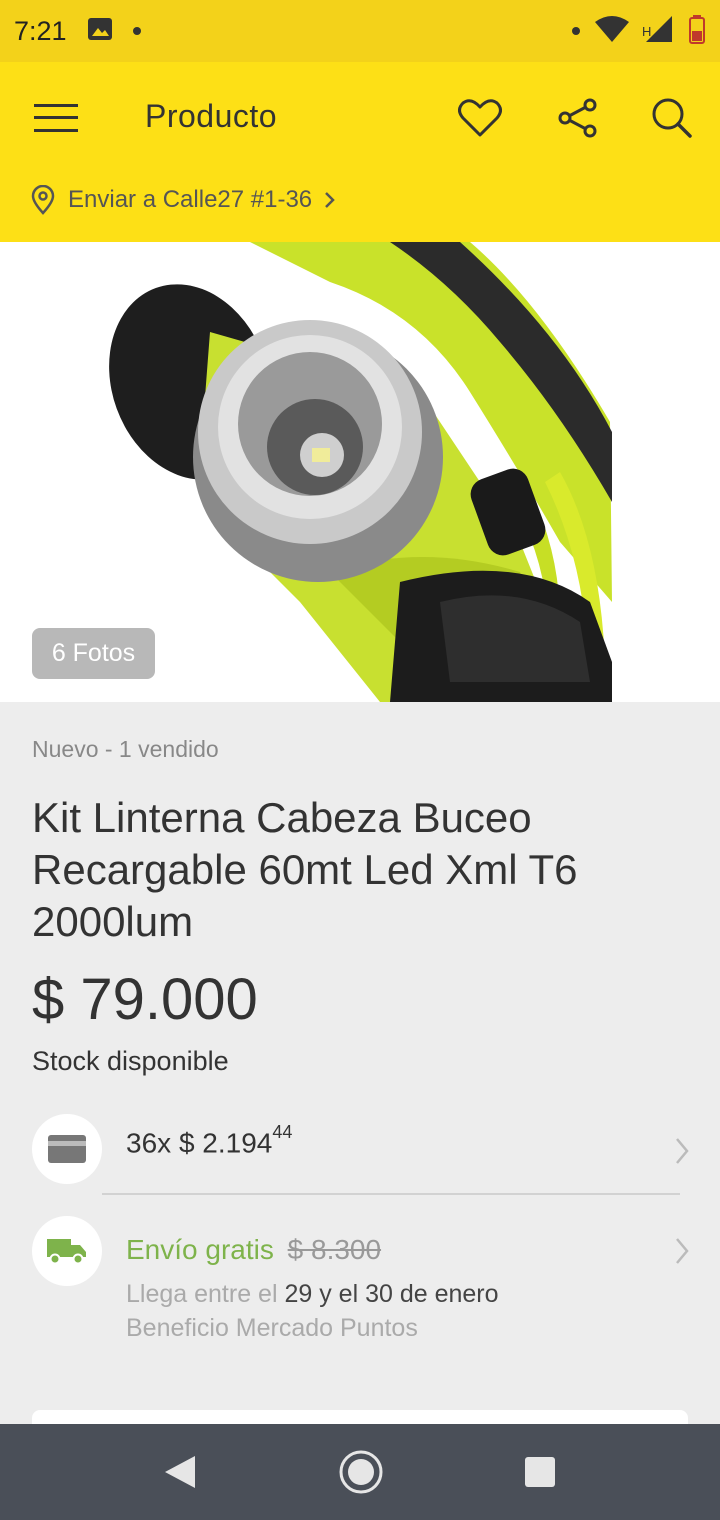 The image size is (720, 1520). I want to click on search-icon, so click(672, 118).